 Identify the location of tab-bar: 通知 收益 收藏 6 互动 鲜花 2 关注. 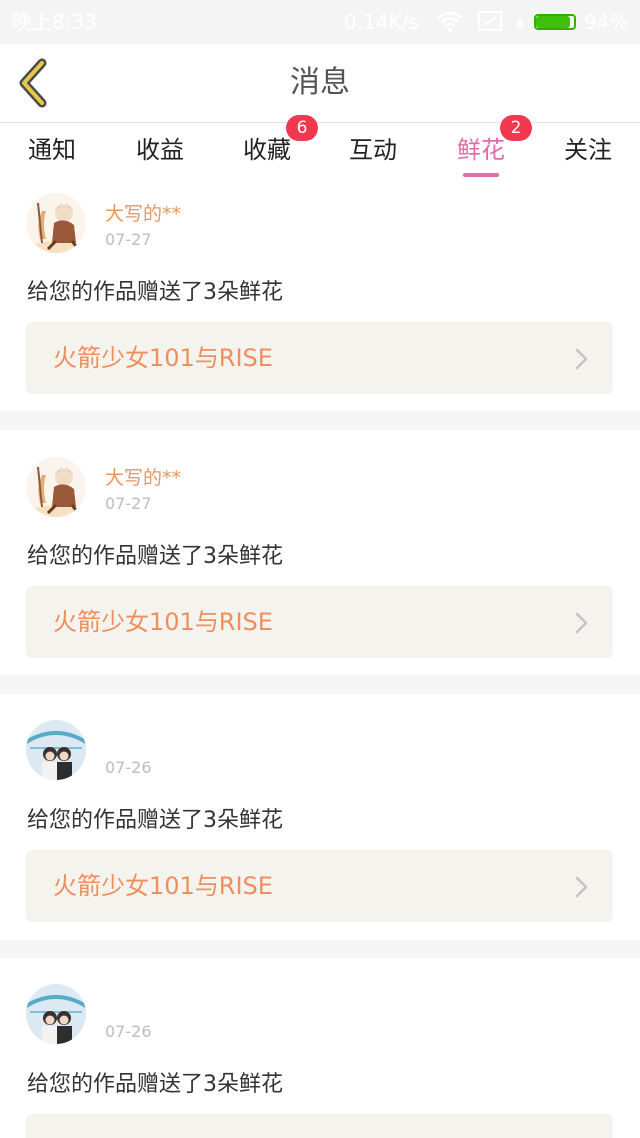
(320, 150).